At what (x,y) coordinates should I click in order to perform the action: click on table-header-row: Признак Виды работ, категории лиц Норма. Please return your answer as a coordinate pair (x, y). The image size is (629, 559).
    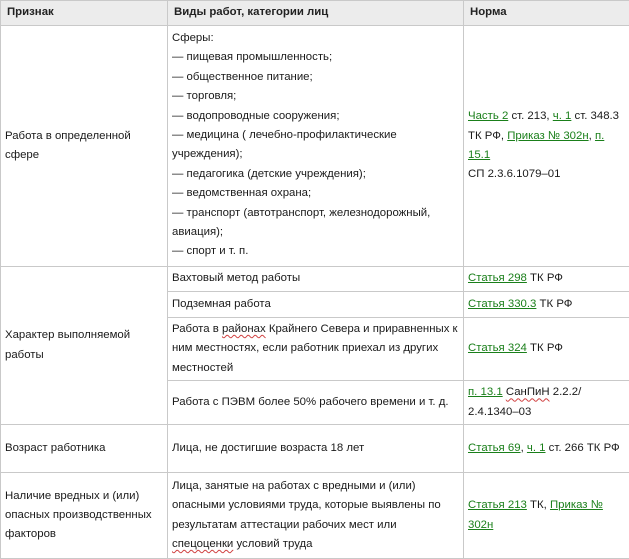
    Looking at the image, I should click on (315, 13).